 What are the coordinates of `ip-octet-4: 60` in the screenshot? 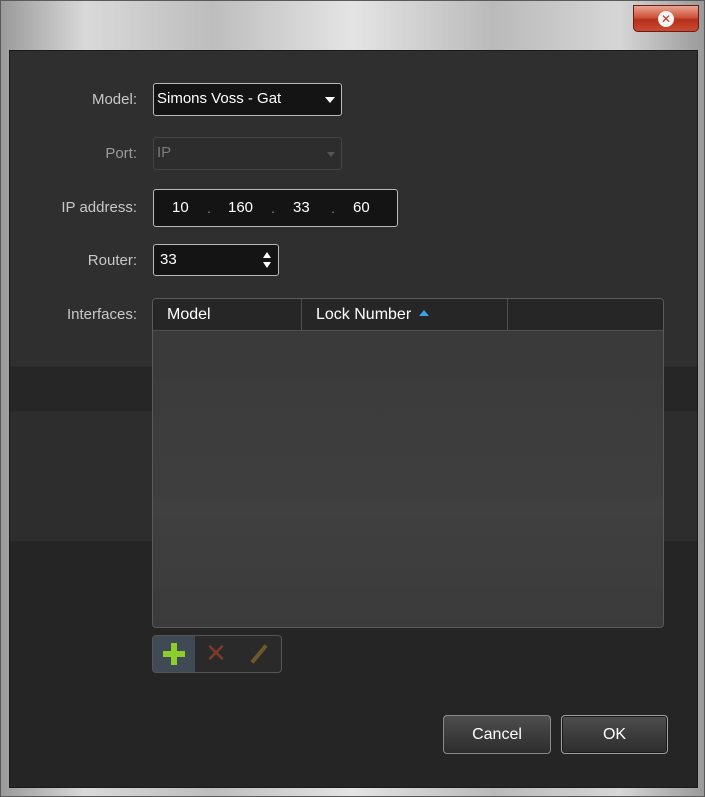 It's located at (361, 207).